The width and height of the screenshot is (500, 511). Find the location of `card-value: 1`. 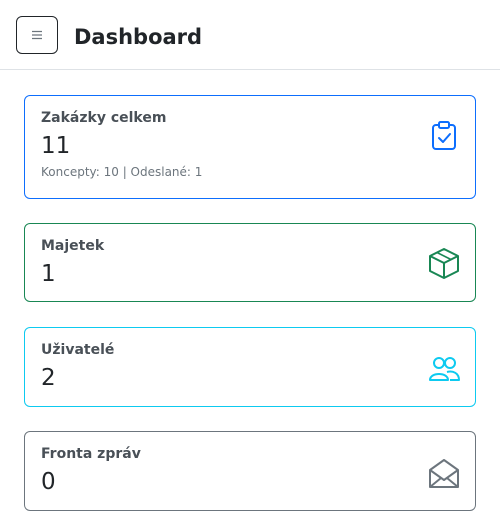

card-value: 1 is located at coordinates (48, 274).